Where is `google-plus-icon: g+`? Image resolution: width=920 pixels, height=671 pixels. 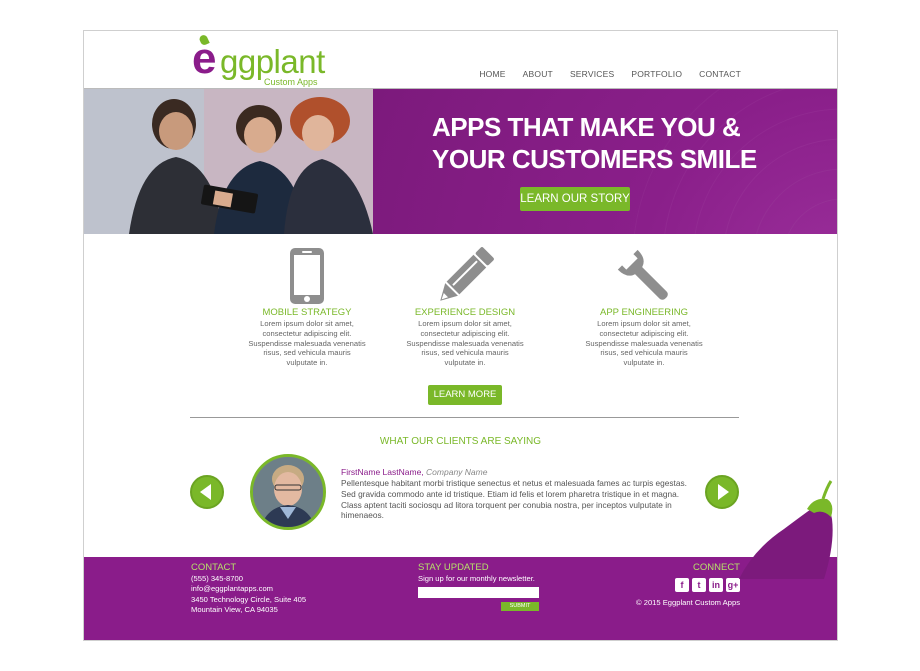
google-plus-icon: g+ is located at coordinates (733, 584).